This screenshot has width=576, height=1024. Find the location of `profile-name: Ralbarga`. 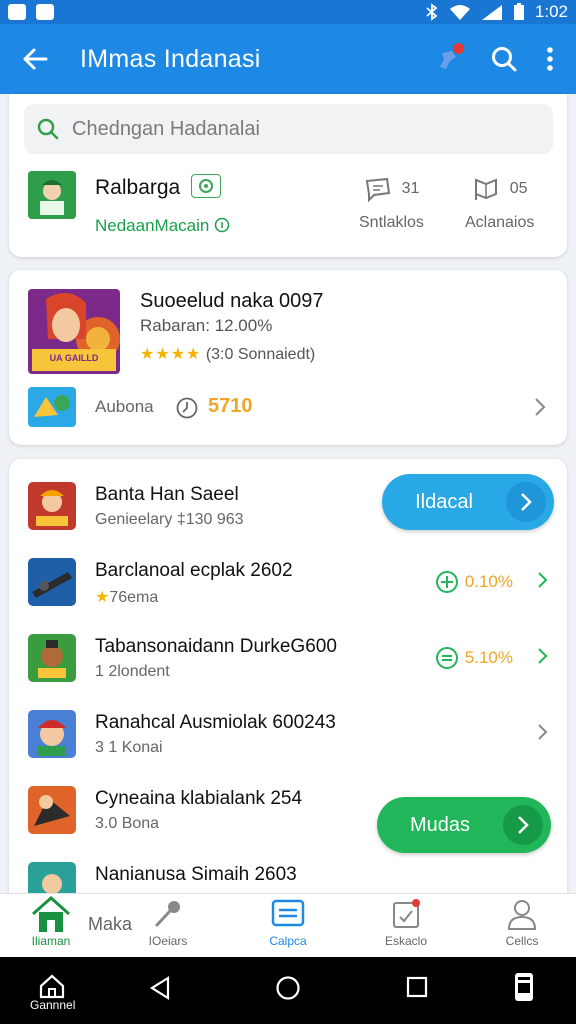

profile-name: Ralbarga is located at coordinates (138, 187).